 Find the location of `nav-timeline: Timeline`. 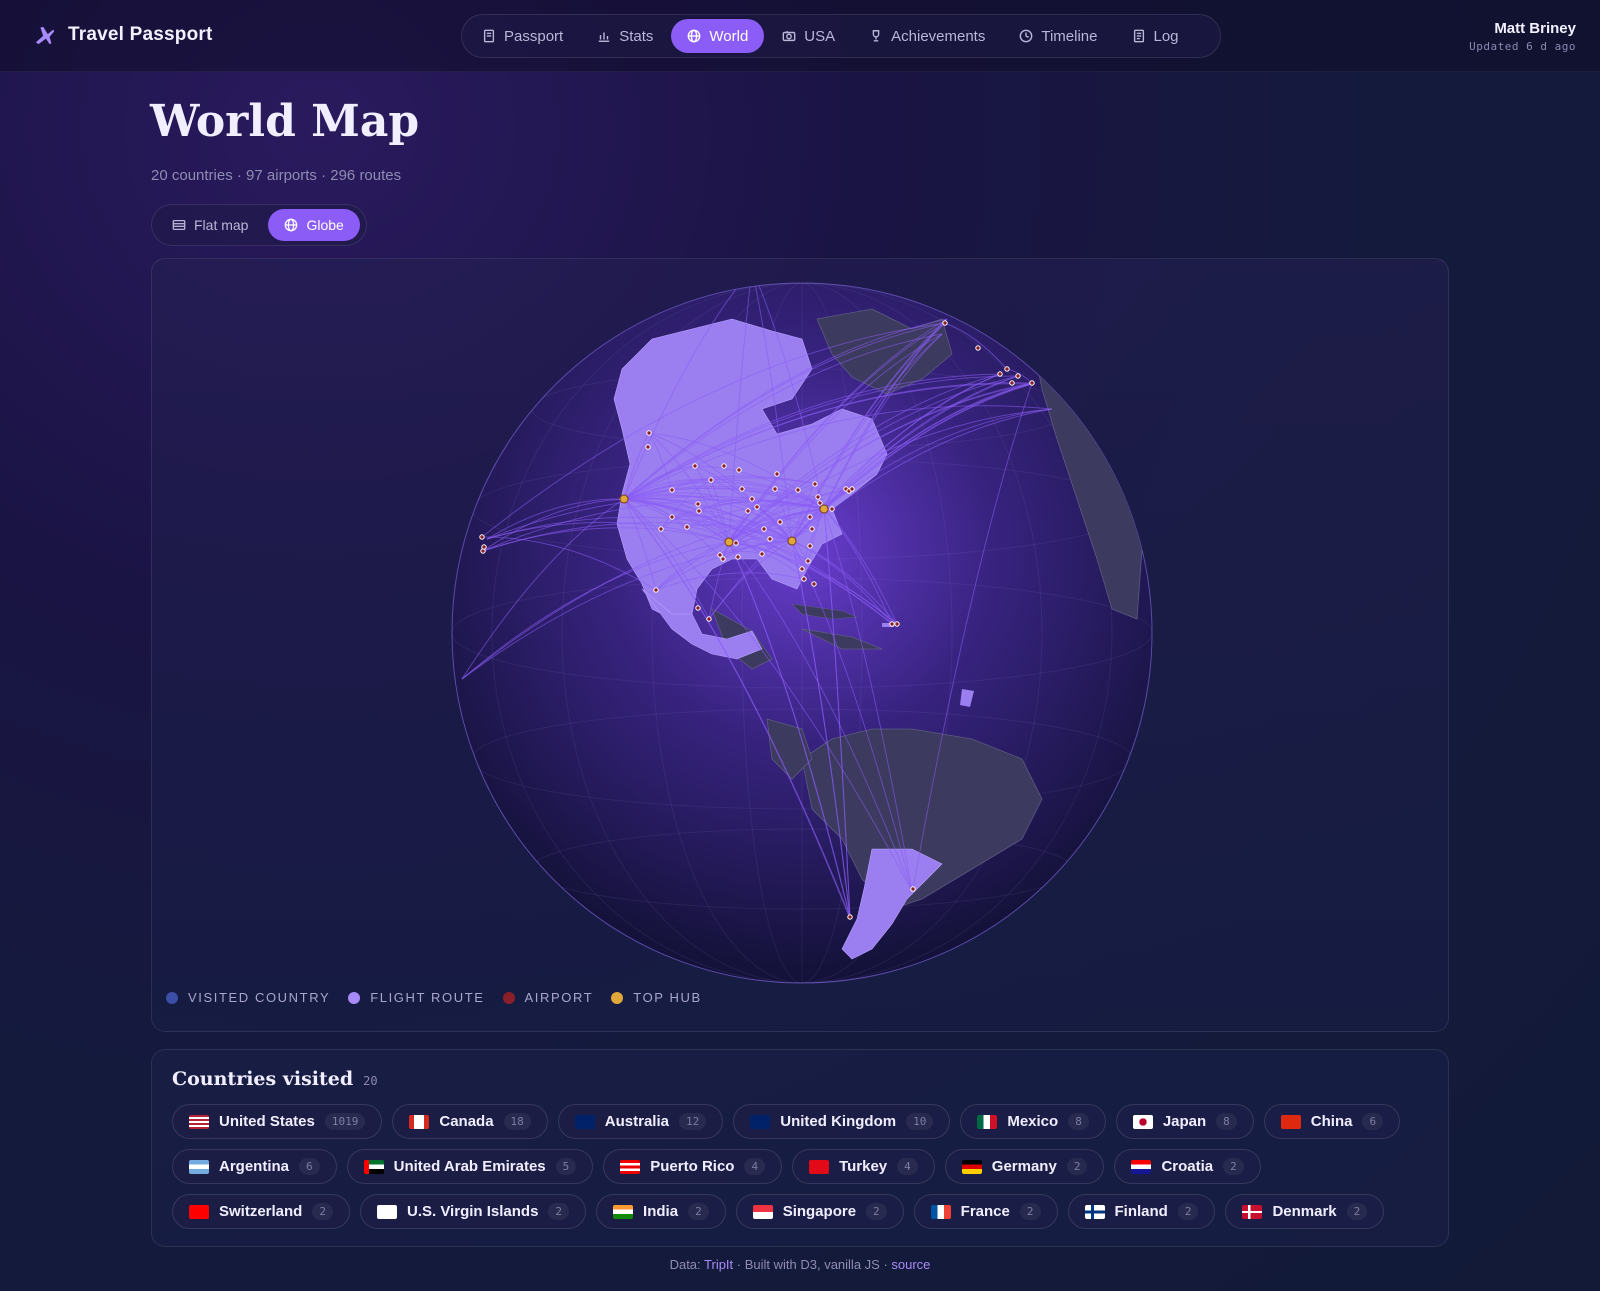

nav-timeline: Timeline is located at coordinates (1058, 36).